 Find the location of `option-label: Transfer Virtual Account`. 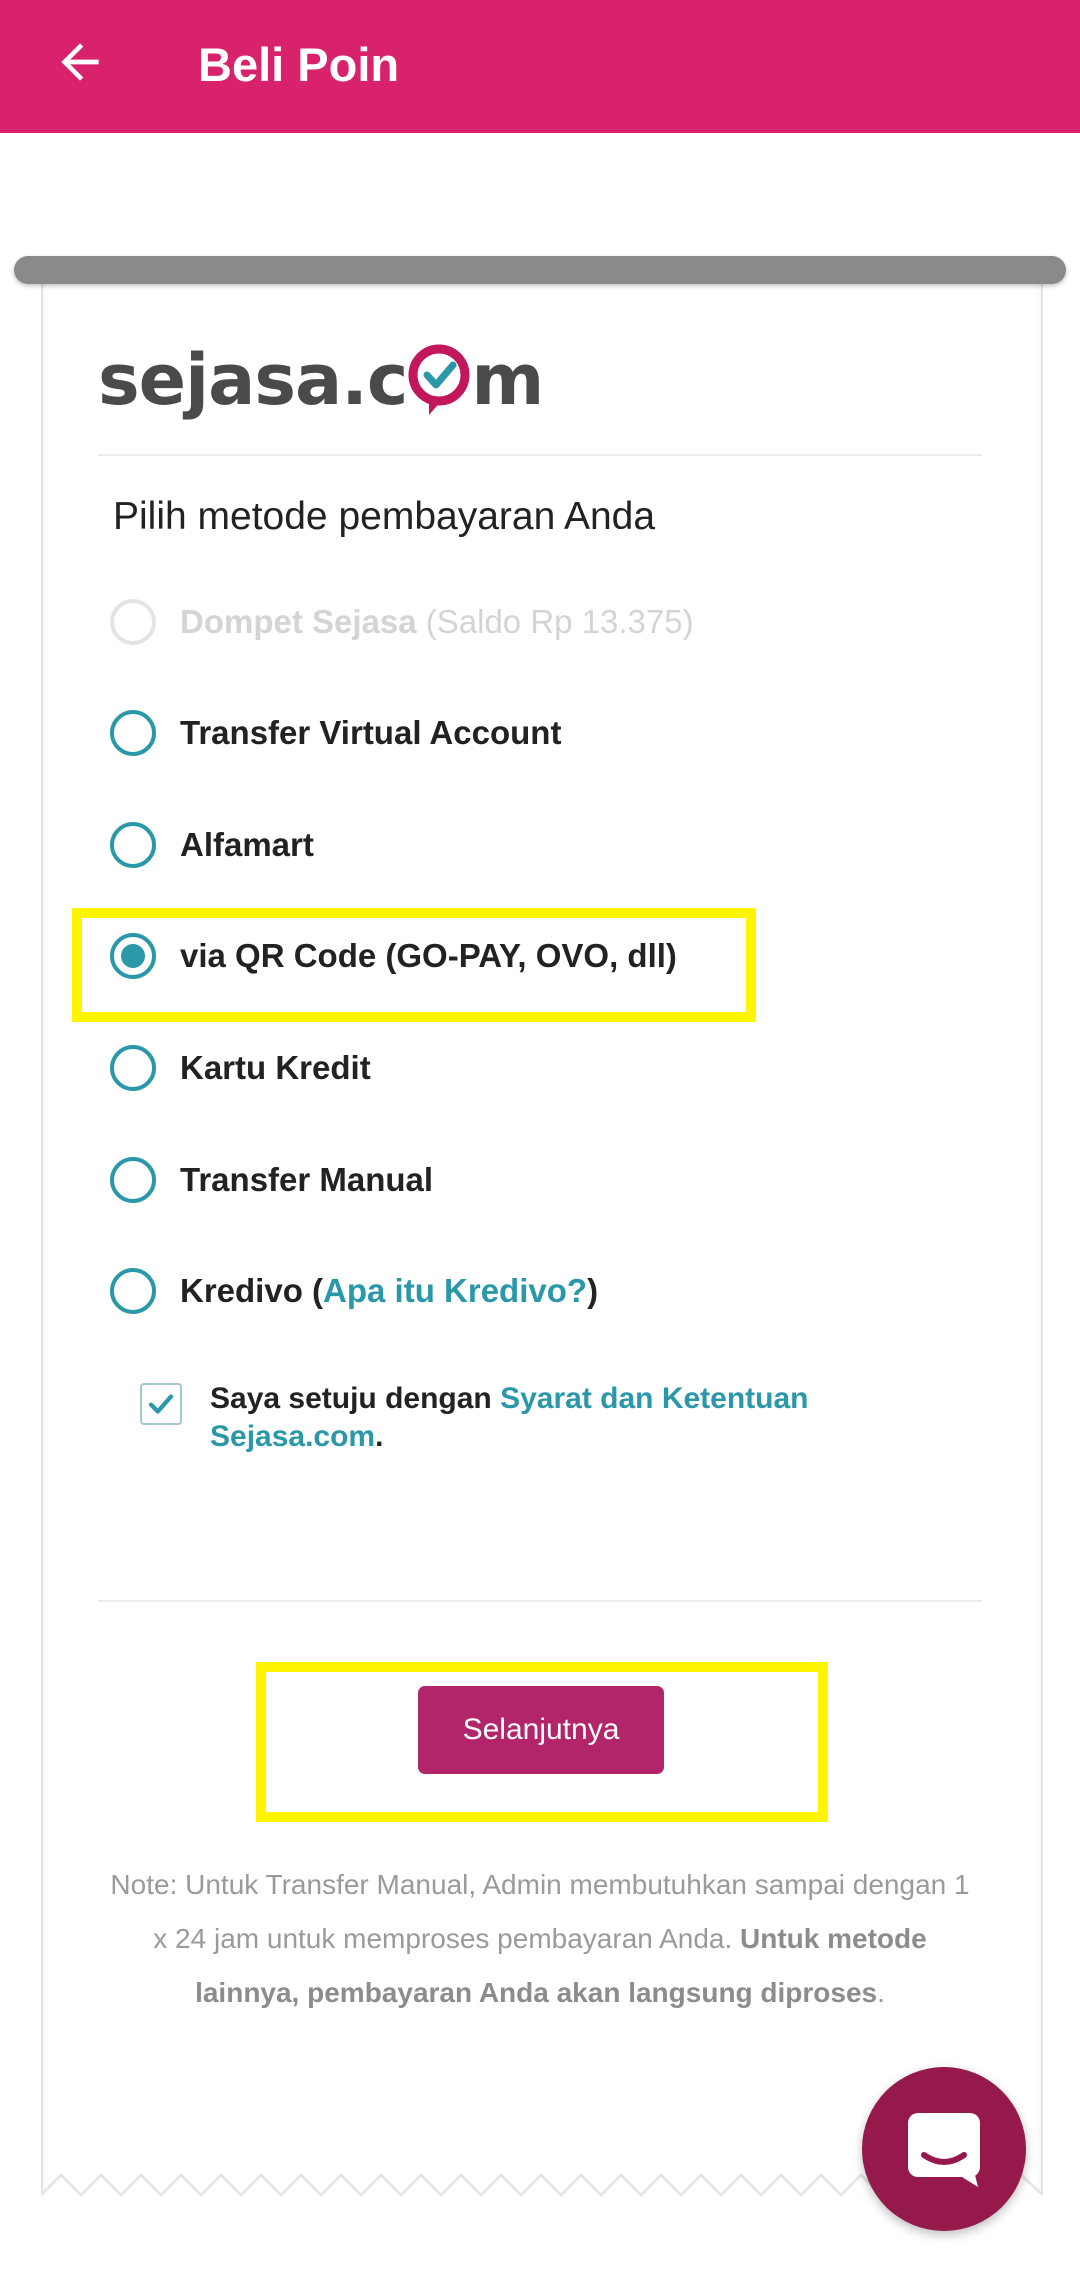

option-label: Transfer Virtual Account is located at coordinates (371, 732).